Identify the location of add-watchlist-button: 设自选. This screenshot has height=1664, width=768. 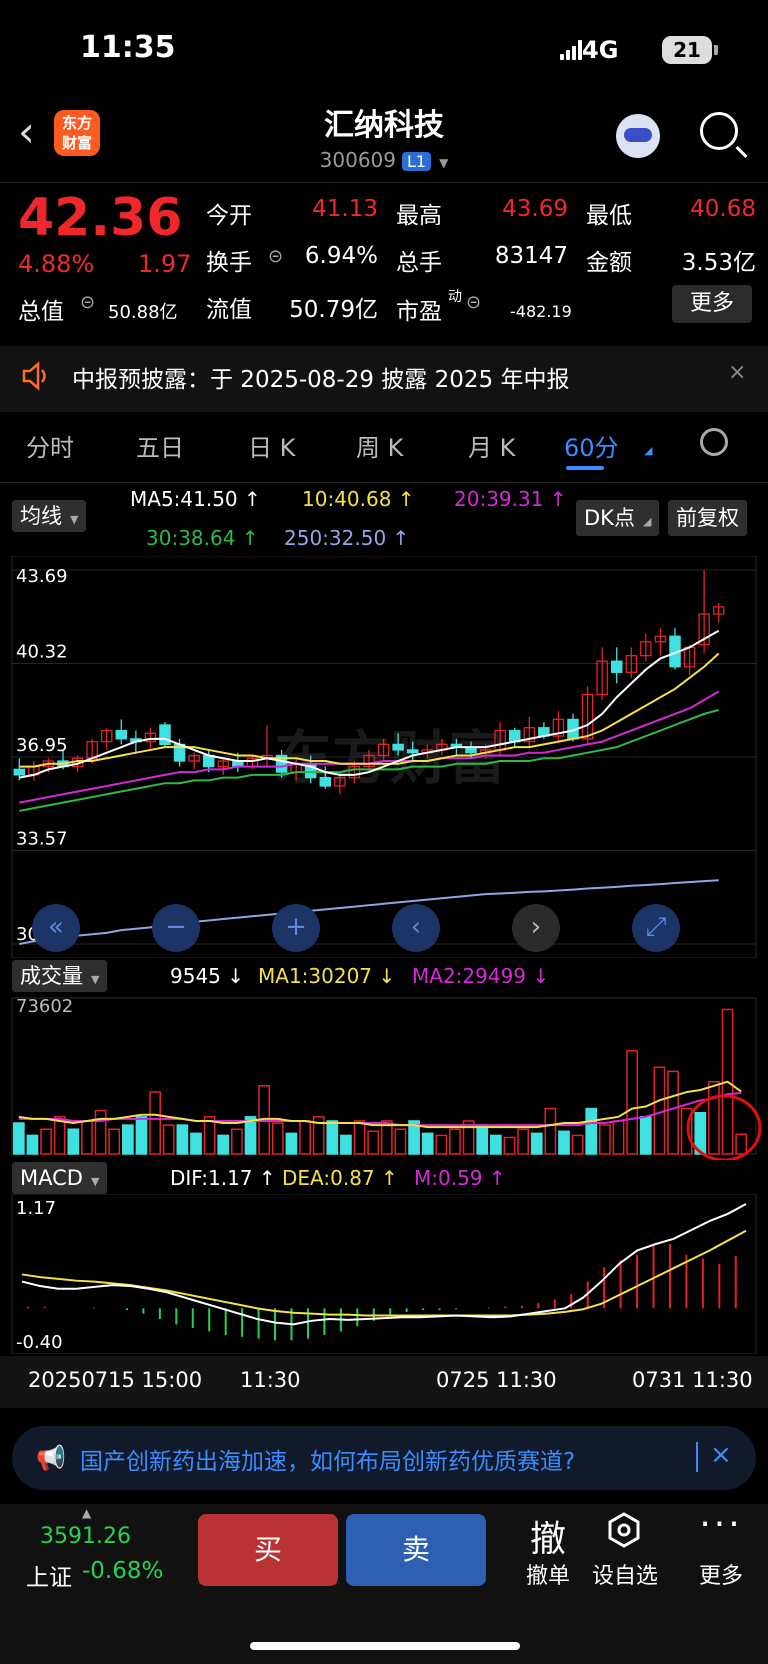
(625, 1574).